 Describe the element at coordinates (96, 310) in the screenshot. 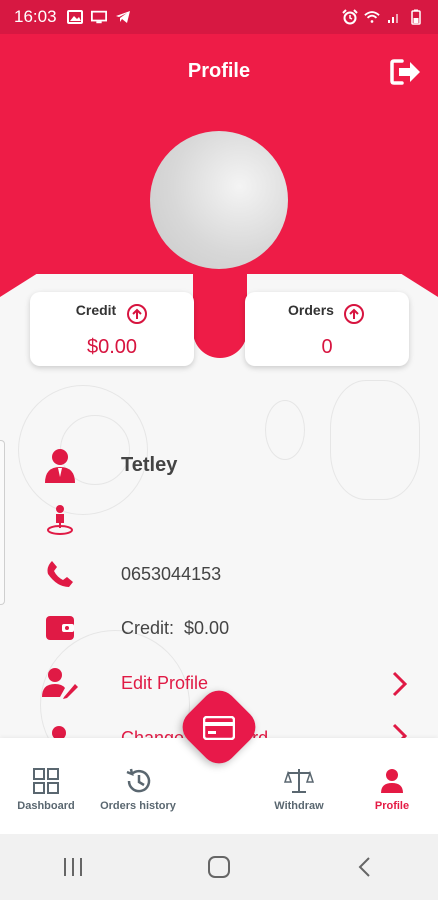

I see `credit-label: Credit` at that location.